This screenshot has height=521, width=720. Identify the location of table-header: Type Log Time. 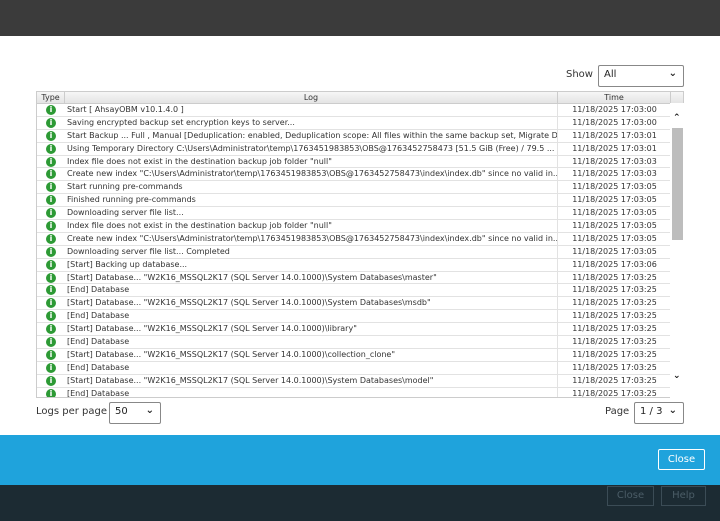
(360, 98).